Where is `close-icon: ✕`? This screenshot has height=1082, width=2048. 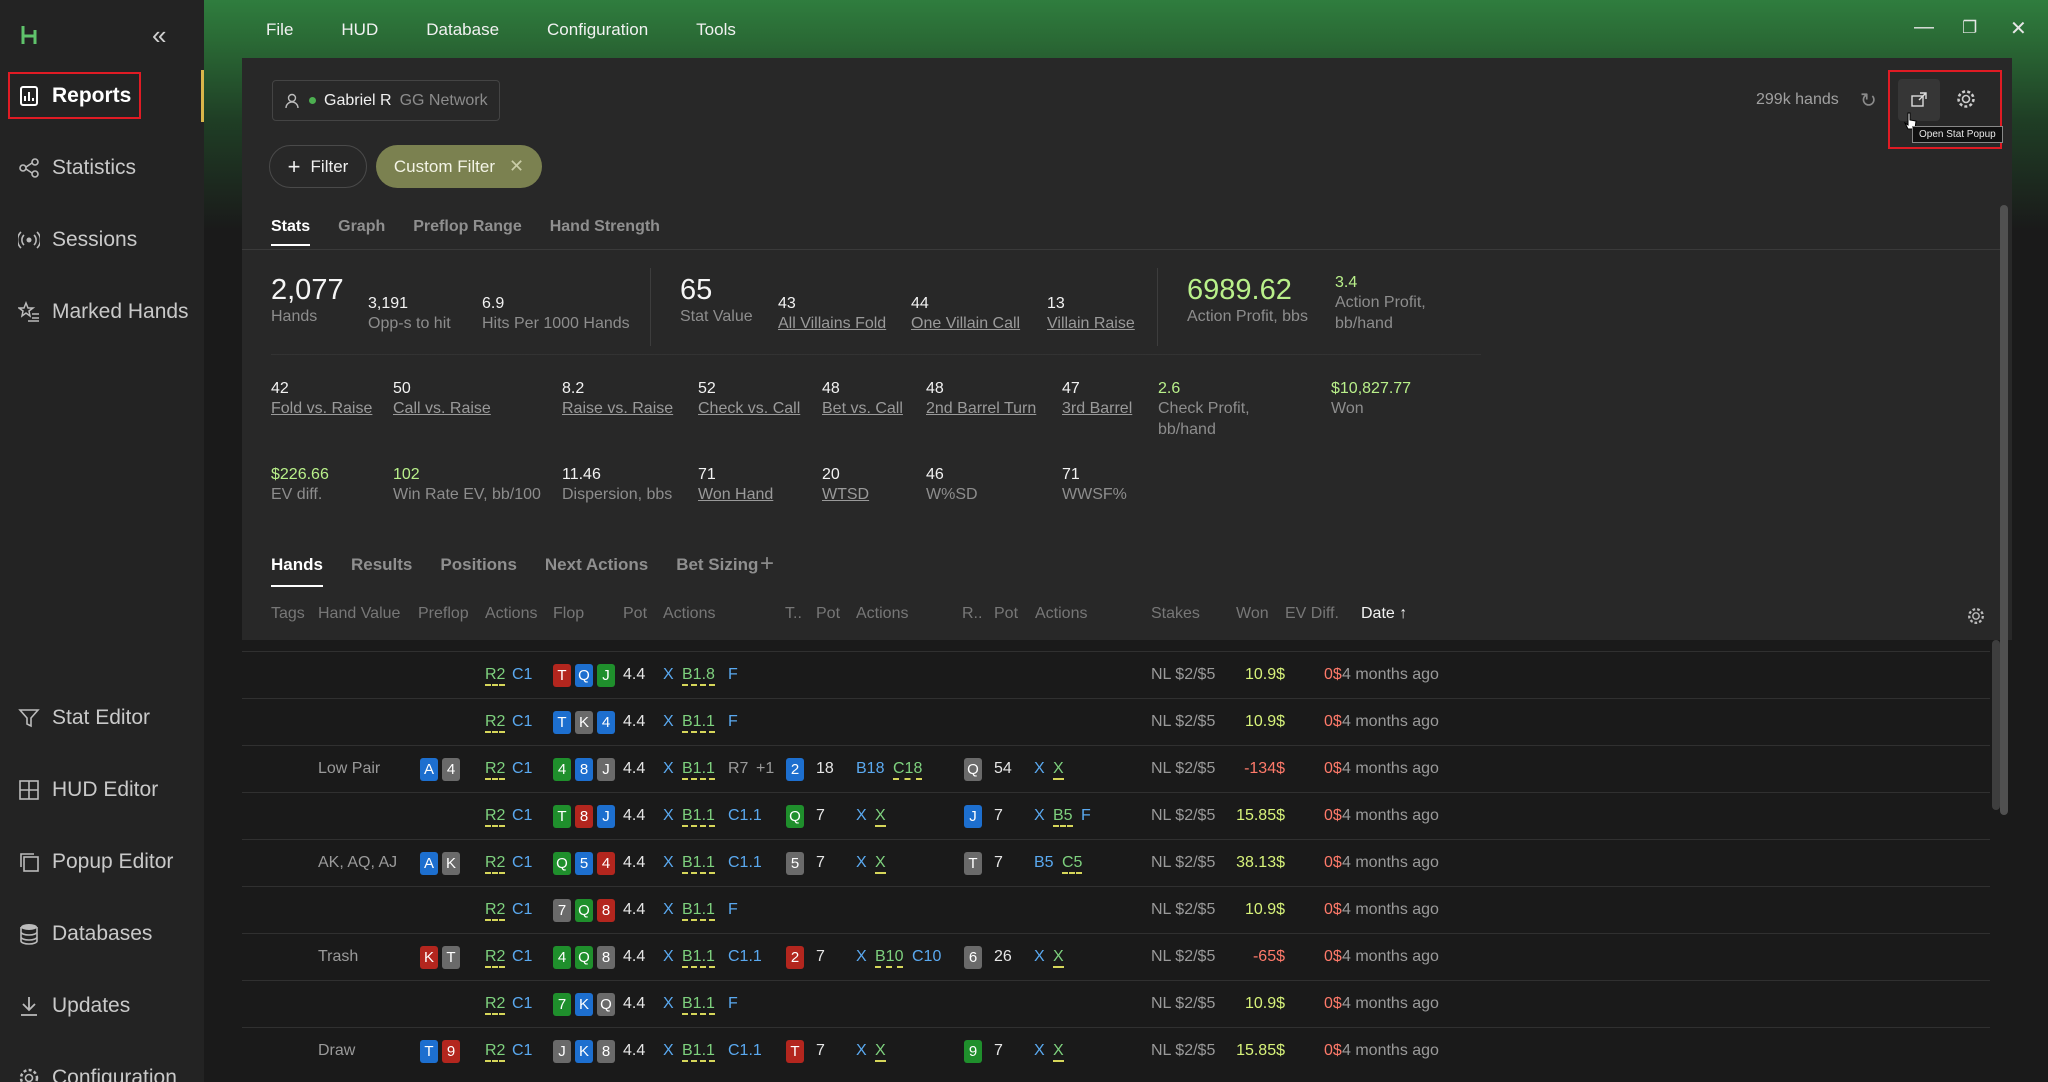 close-icon: ✕ is located at coordinates (2018, 28).